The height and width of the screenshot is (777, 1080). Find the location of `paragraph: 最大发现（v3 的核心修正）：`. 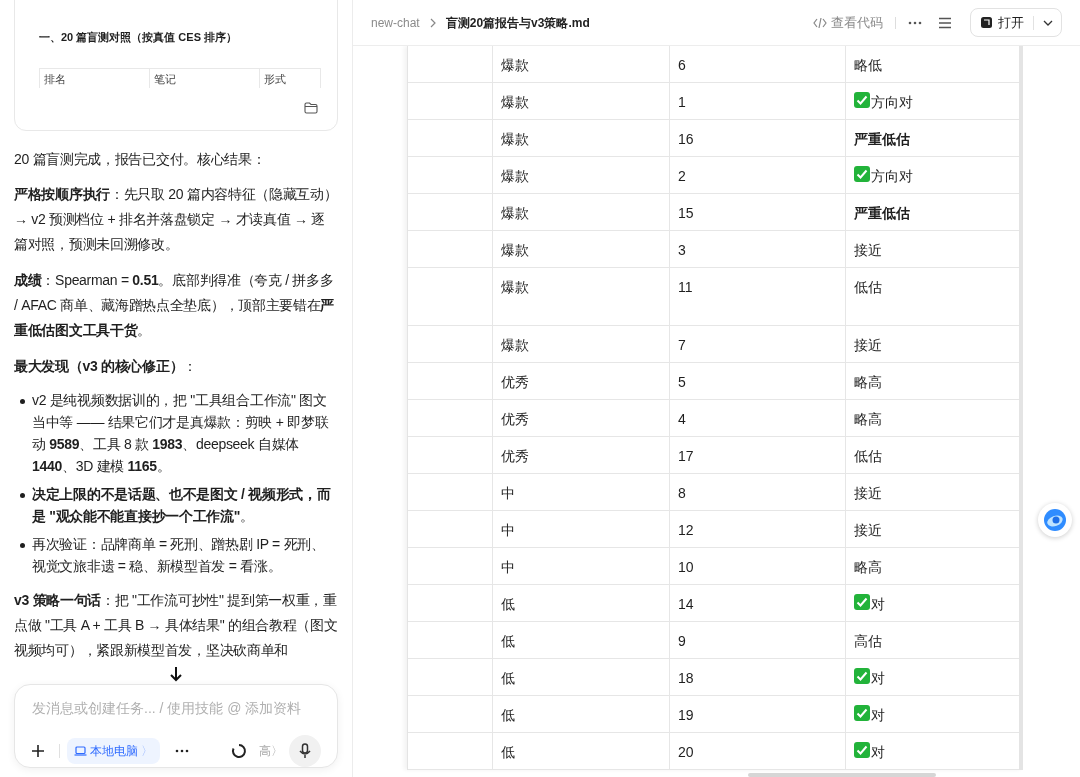

paragraph: 最大发现（v3 的核心修正）： is located at coordinates (106, 366).